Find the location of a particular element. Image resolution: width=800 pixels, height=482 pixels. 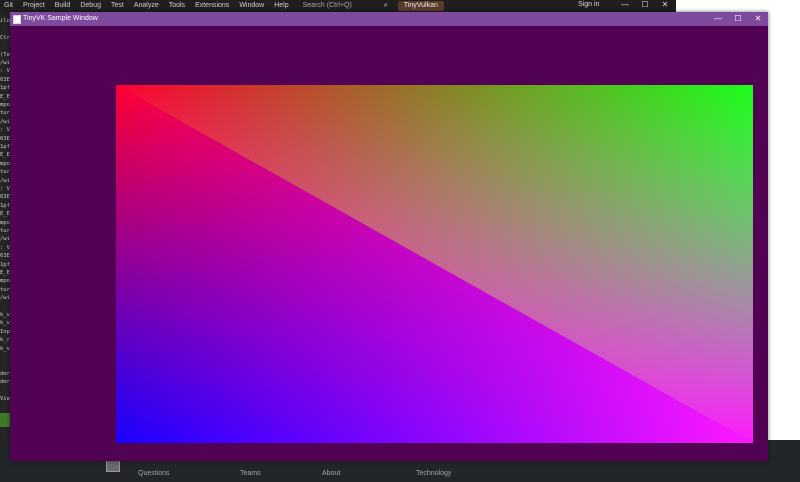

minimize-icon: — is located at coordinates (718, 19).